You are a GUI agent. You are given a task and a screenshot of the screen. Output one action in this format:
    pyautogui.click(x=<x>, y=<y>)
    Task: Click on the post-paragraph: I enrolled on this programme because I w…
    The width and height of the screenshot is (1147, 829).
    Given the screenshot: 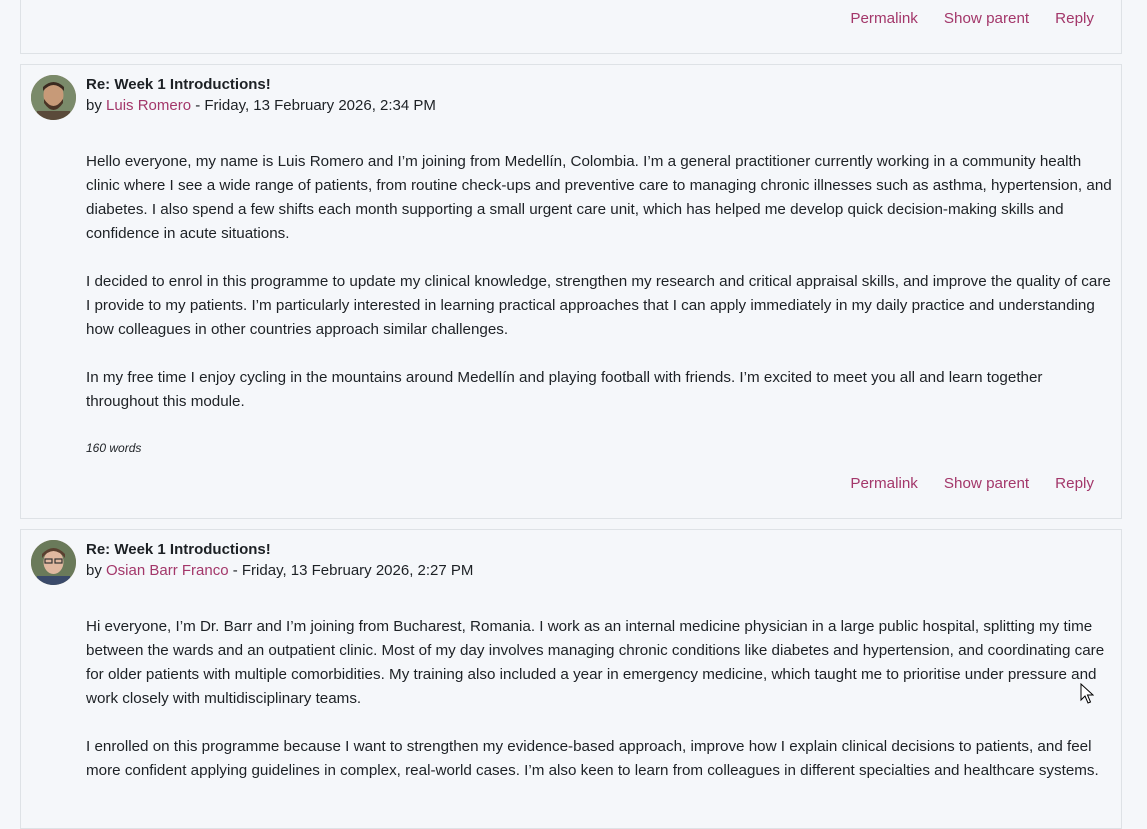 What is the action you would take?
    pyautogui.click(x=592, y=758)
    